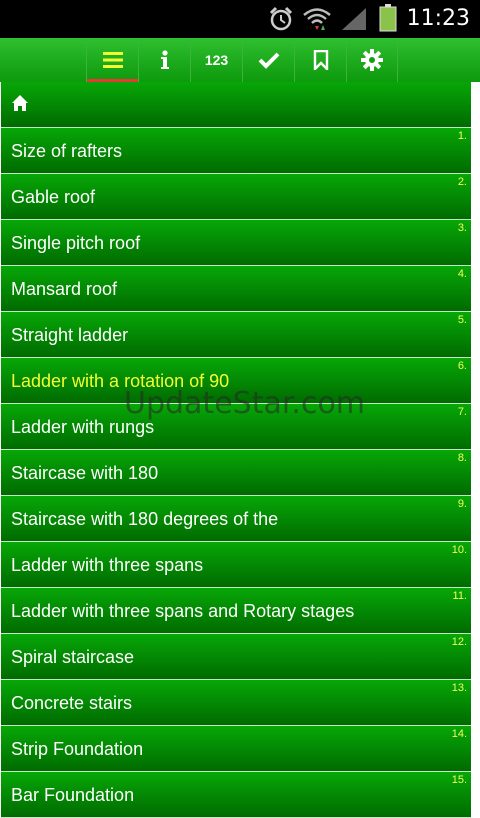 Image resolution: width=480 pixels, height=818 pixels. I want to click on list-item-number: 3., so click(462, 228).